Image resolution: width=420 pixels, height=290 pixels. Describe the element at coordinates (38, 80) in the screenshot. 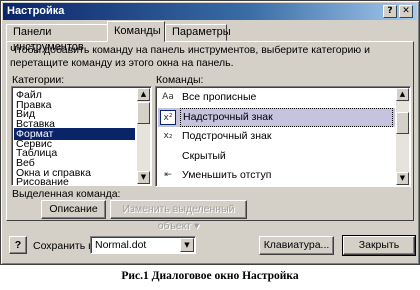

I see `categories-label: Категории:` at that location.